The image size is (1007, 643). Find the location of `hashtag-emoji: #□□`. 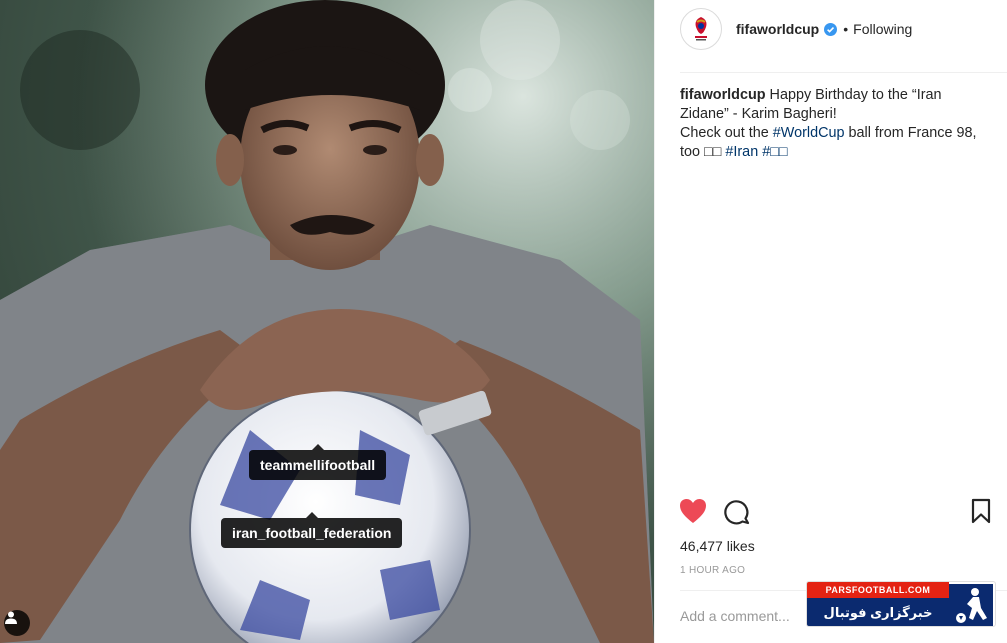

hashtag-emoji: #□□ is located at coordinates (774, 152).